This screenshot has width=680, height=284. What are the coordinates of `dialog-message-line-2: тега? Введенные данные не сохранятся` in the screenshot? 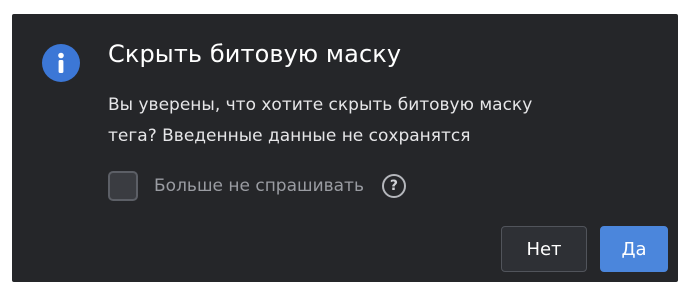 It's located at (289, 136).